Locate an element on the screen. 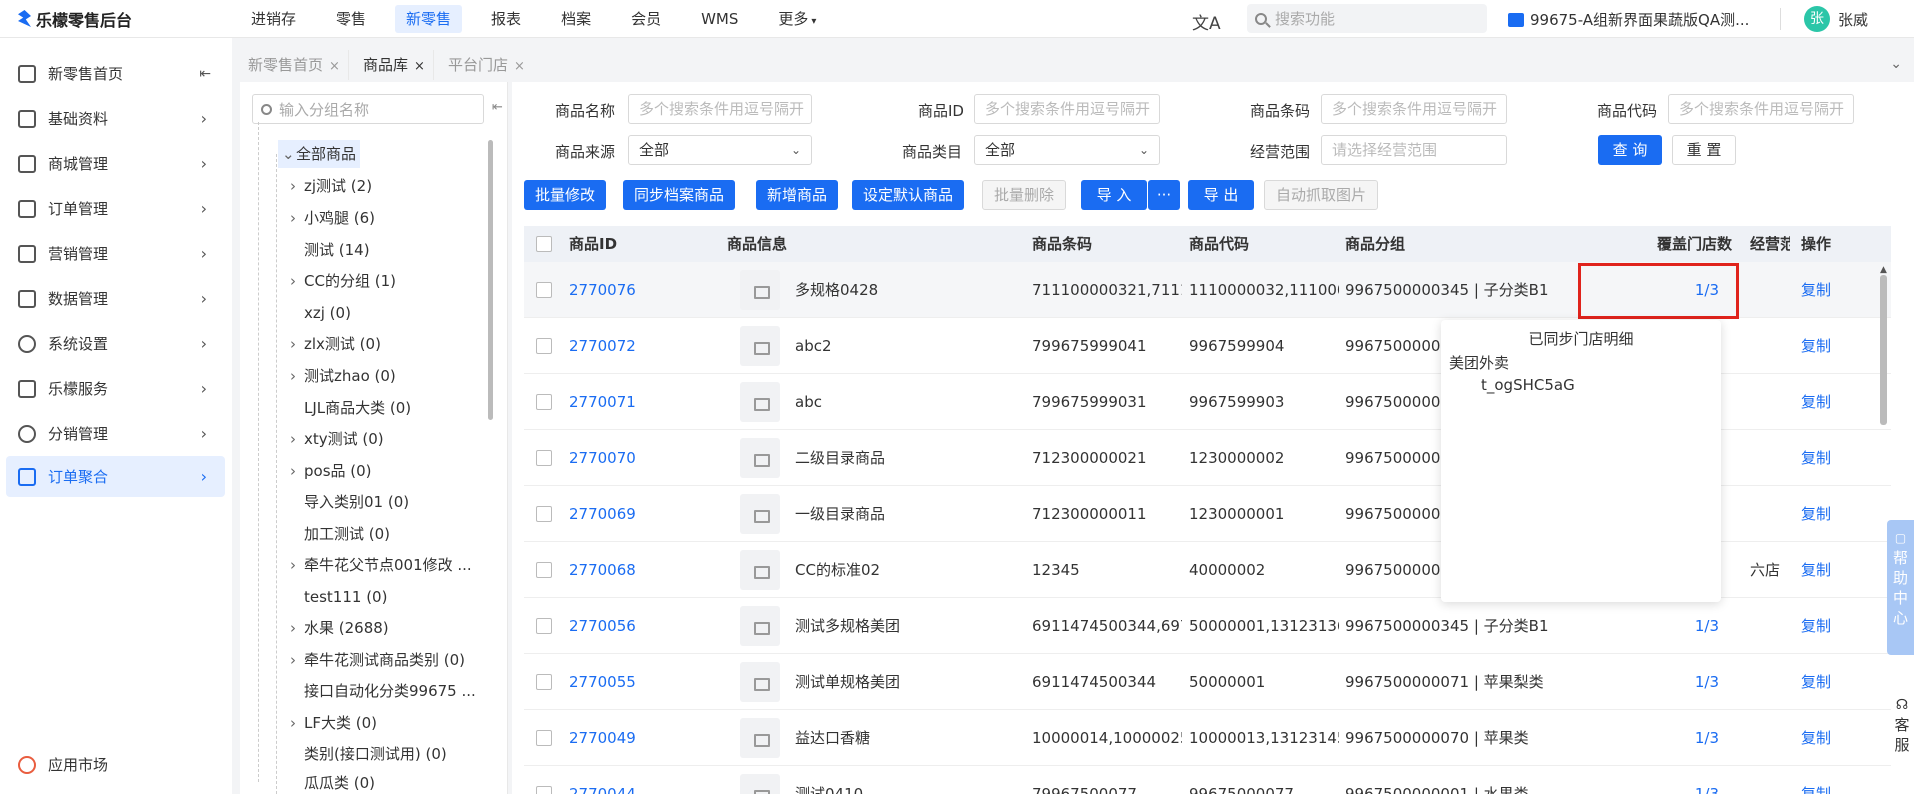  nav-retail: 零售 is located at coordinates (351, 19).